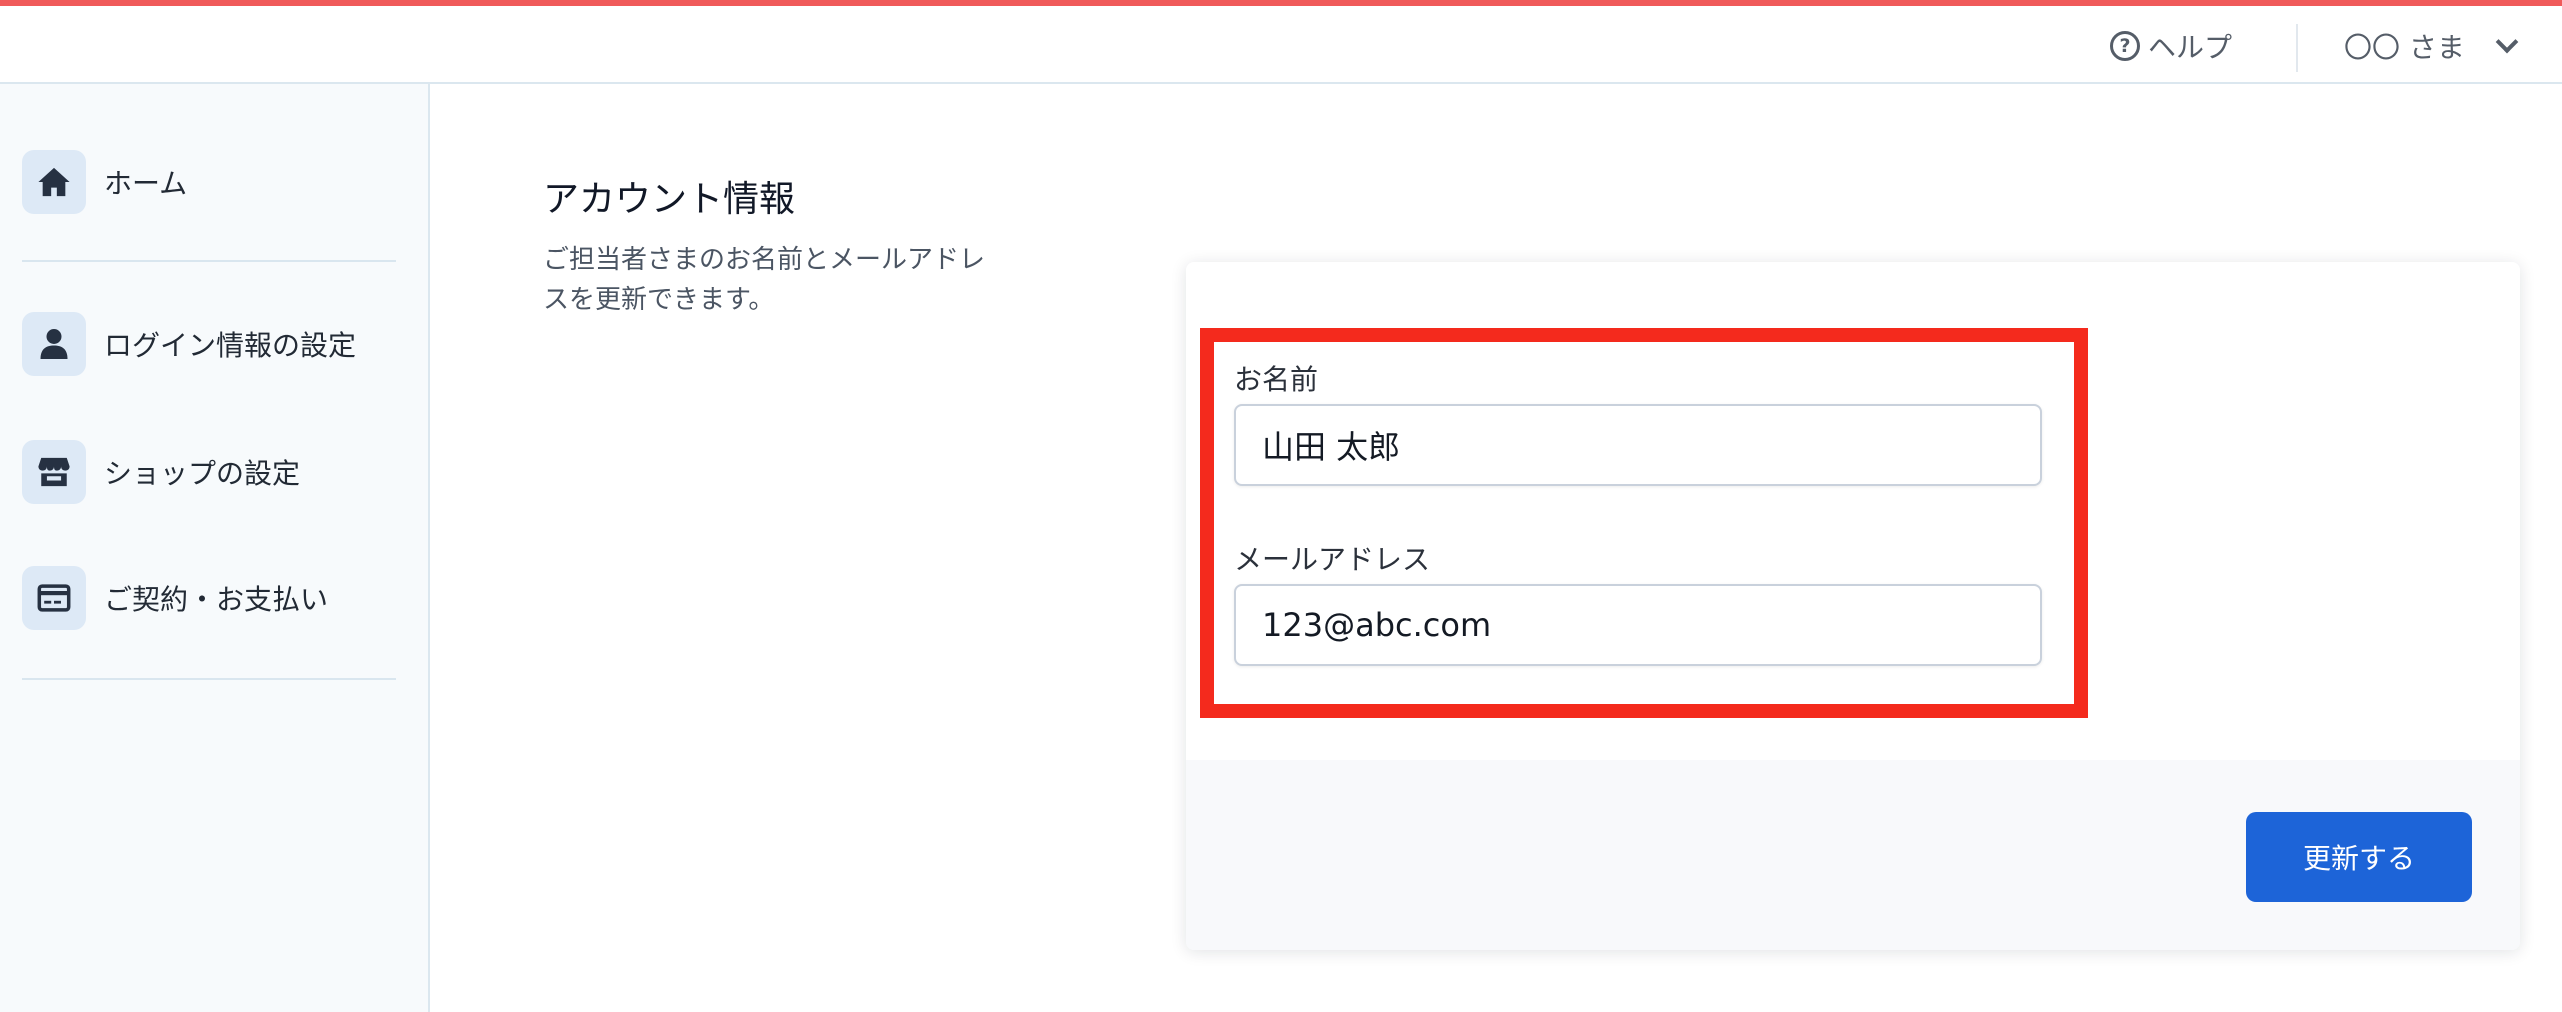 This screenshot has height=1012, width=2562. I want to click on help-link: ? ヘルプ, so click(2171, 46).